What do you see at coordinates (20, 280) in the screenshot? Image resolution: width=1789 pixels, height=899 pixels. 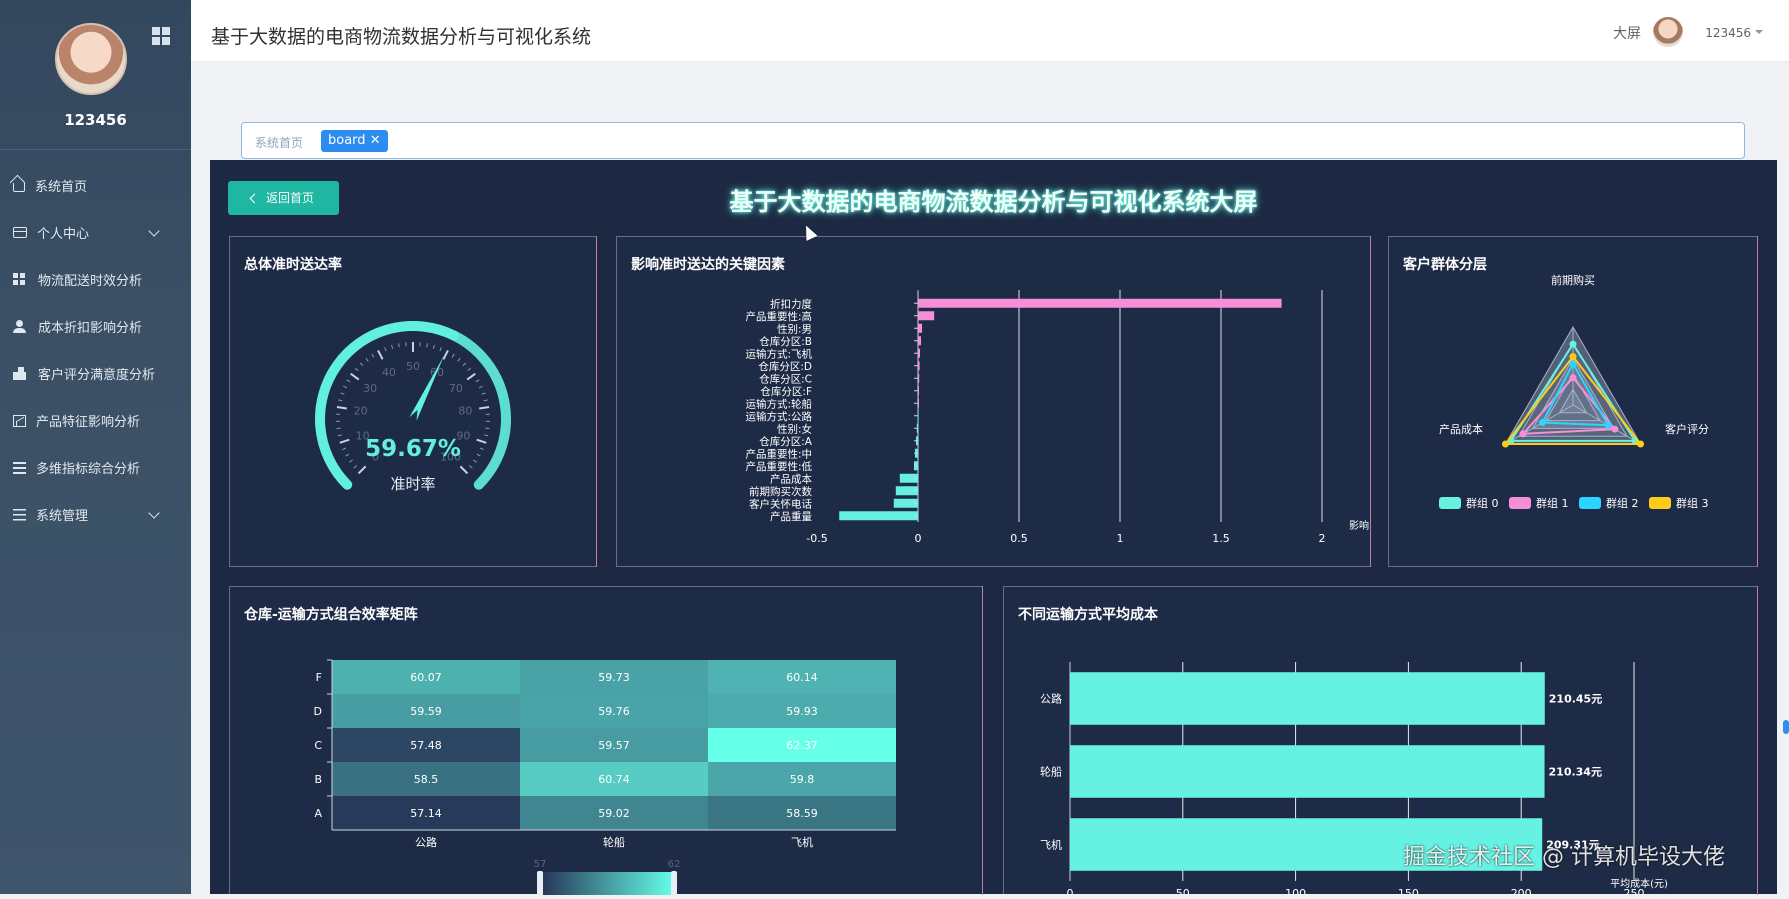 I see `grid-icon` at bounding box center [20, 280].